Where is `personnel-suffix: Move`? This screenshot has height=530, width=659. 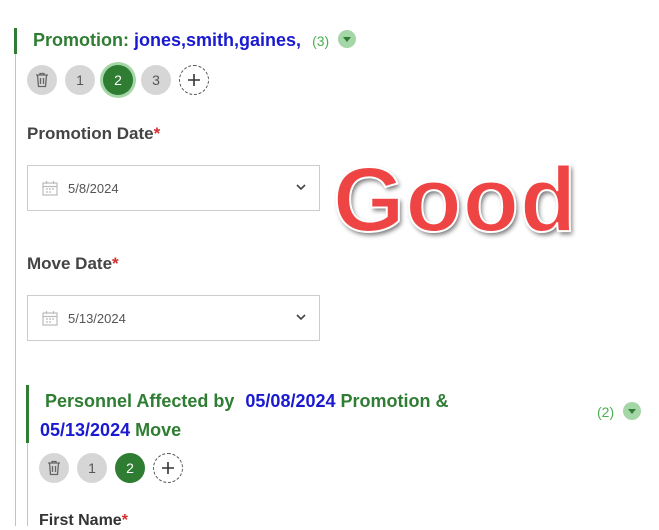 personnel-suffix: Move is located at coordinates (158, 430).